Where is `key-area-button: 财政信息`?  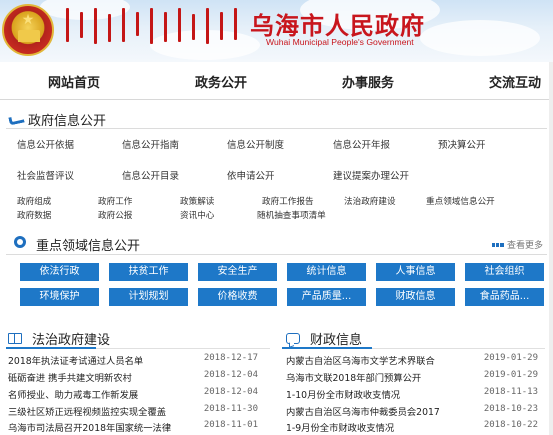 key-area-button: 财政信息 is located at coordinates (415, 297).